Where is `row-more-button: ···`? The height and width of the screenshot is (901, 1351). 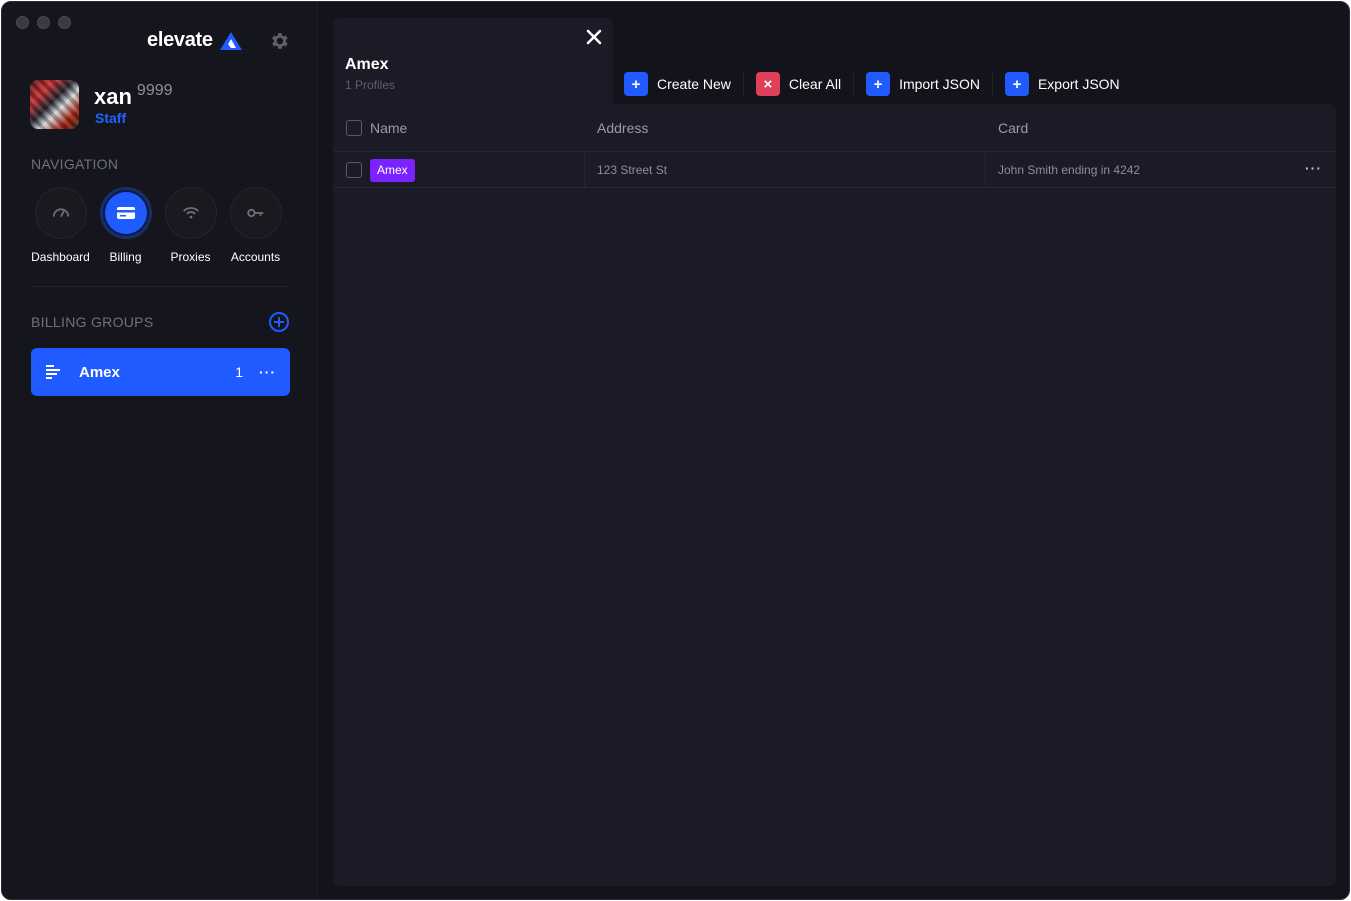
row-more-button: ··· is located at coordinates (1313, 168).